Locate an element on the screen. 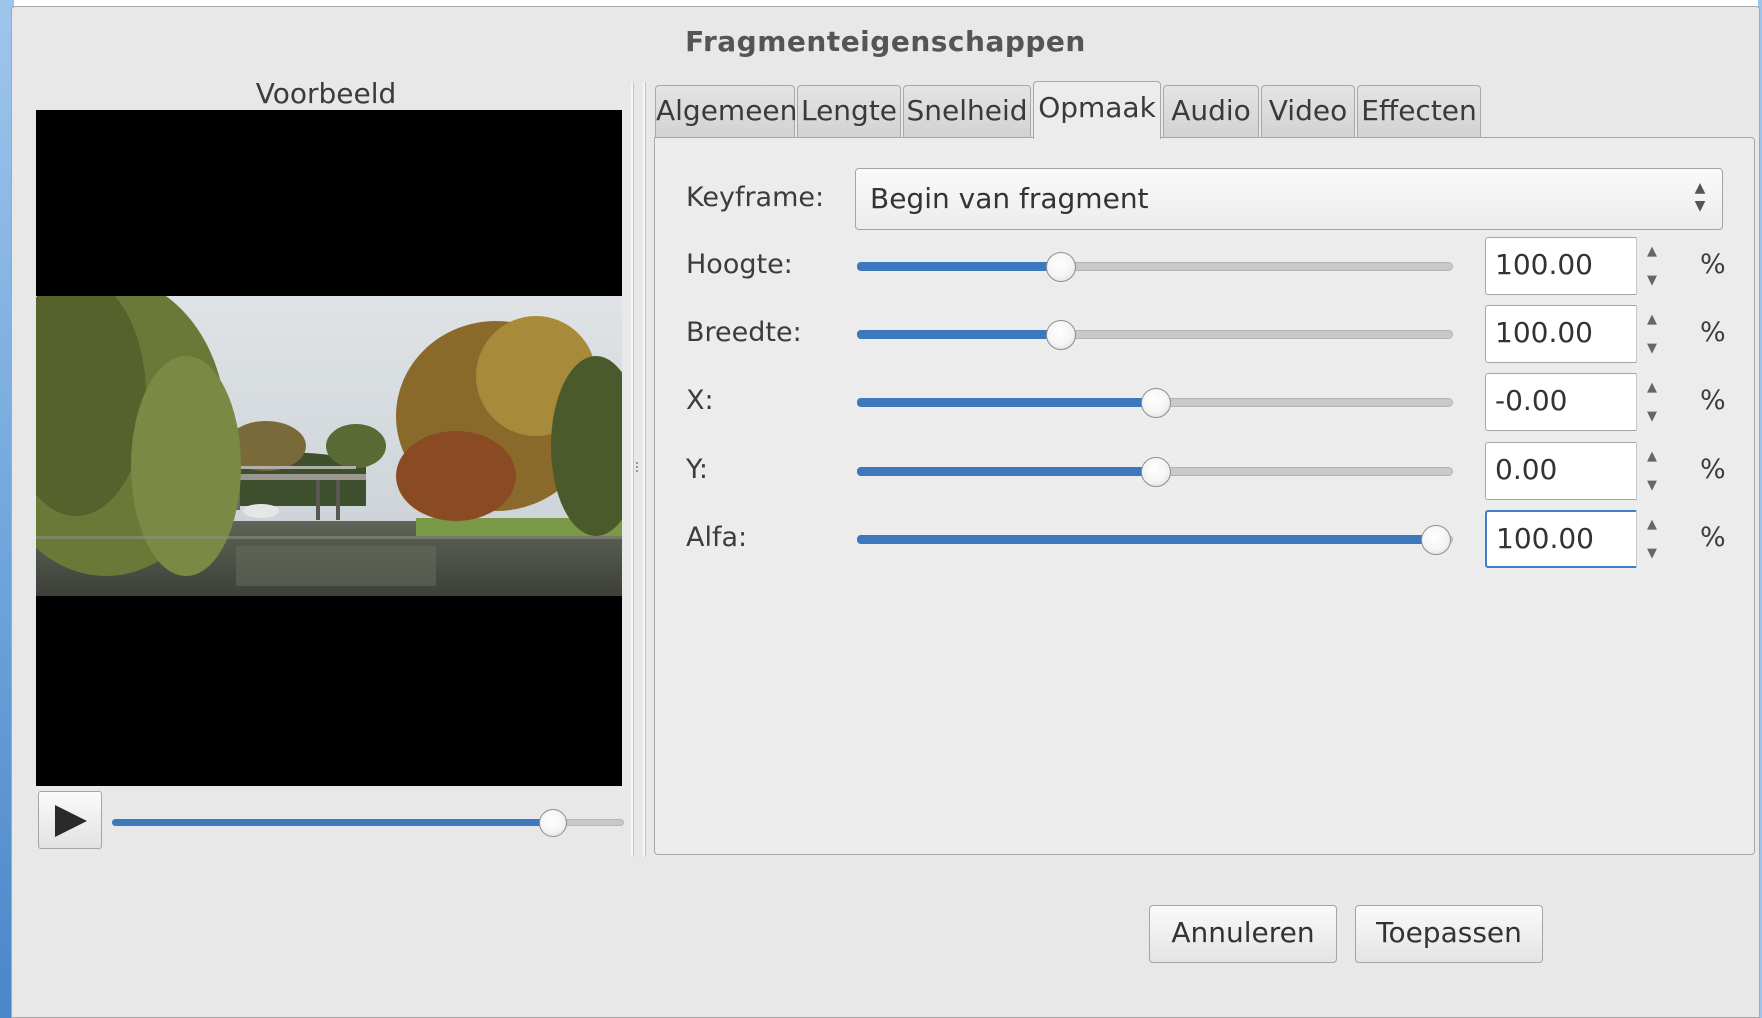 The image size is (1762, 1018). breedte-label: Breedte: is located at coordinates (744, 332).